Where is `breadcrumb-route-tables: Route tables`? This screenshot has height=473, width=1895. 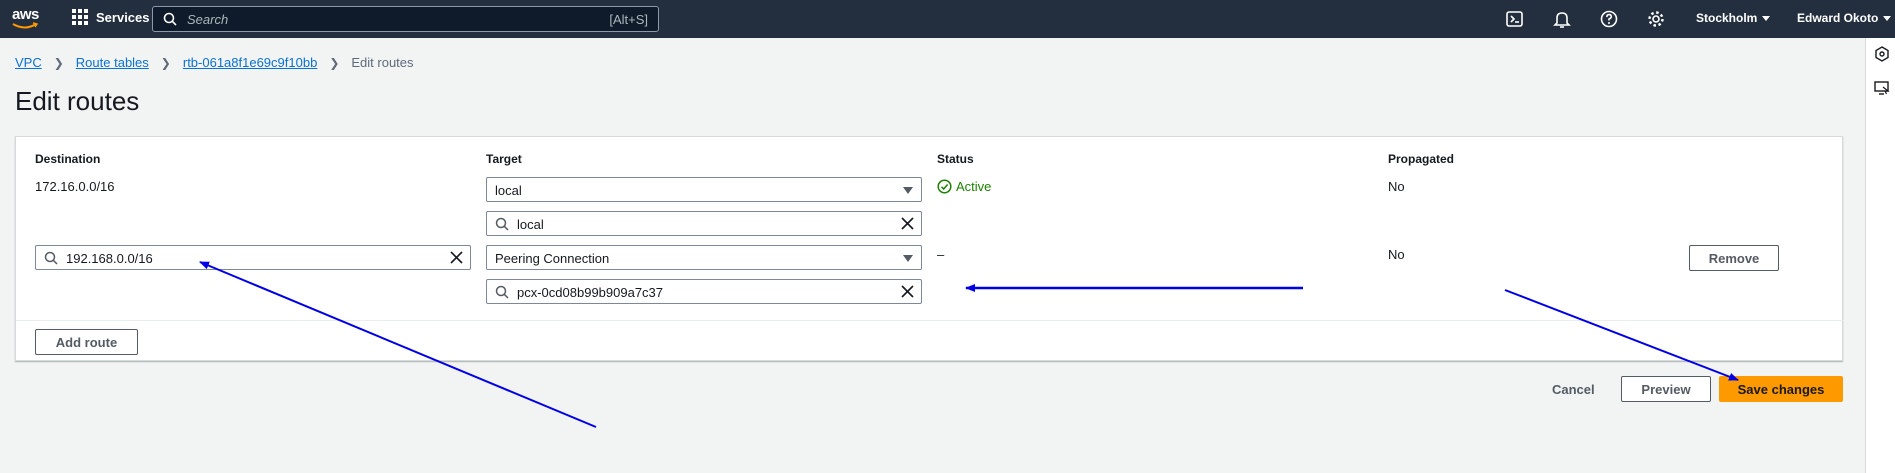
breadcrumb-route-tables: Route tables is located at coordinates (112, 62).